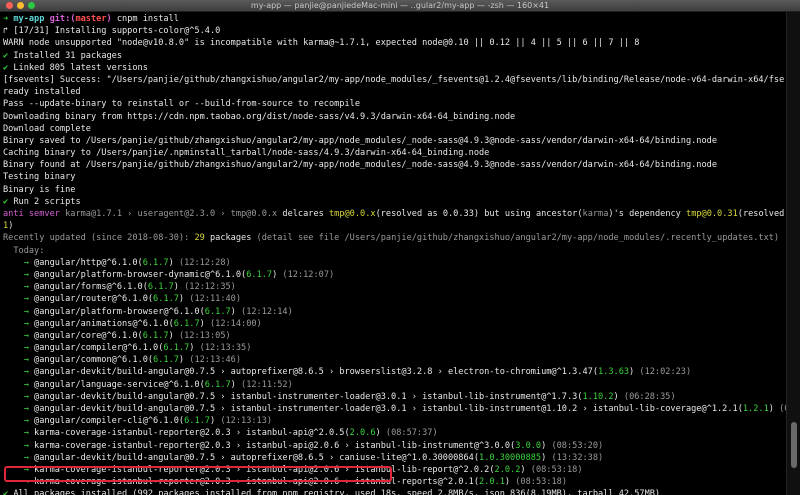  I want to click on terminal-text: (12:12:07), so click(308, 274).